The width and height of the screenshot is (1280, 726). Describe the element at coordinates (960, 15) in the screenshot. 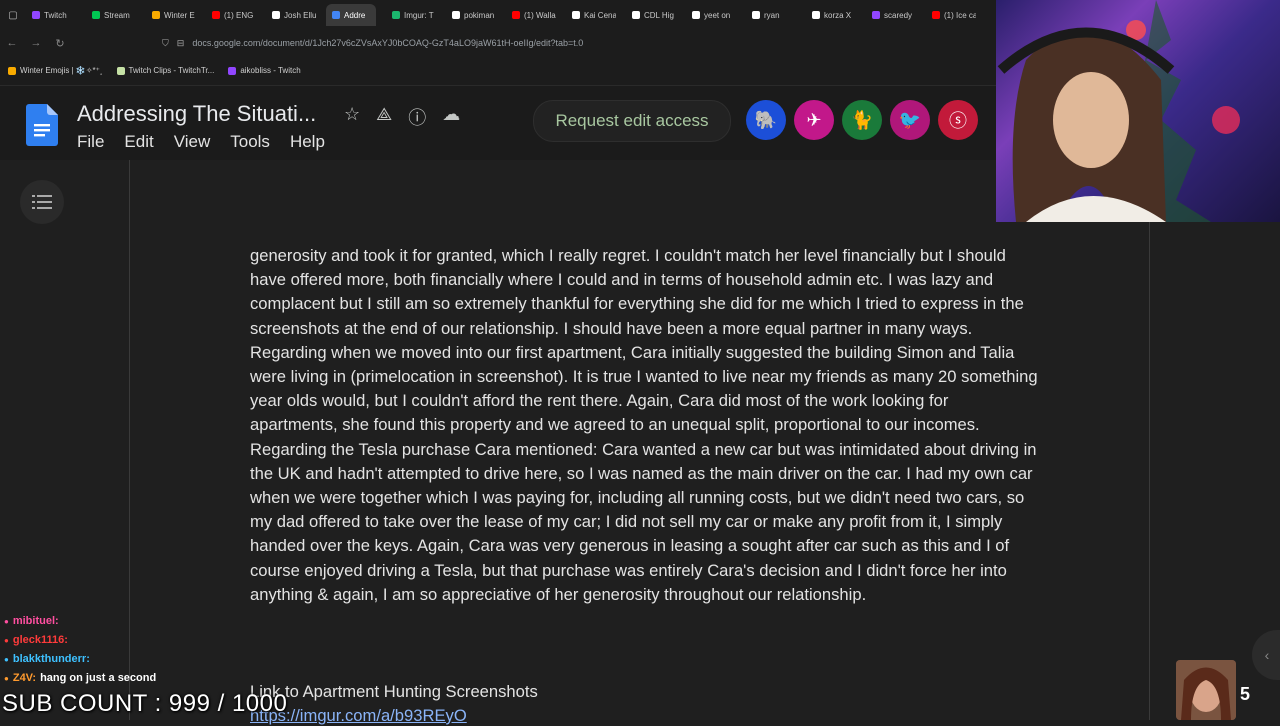

I see `tab-label: (1) Ice ca` at that location.